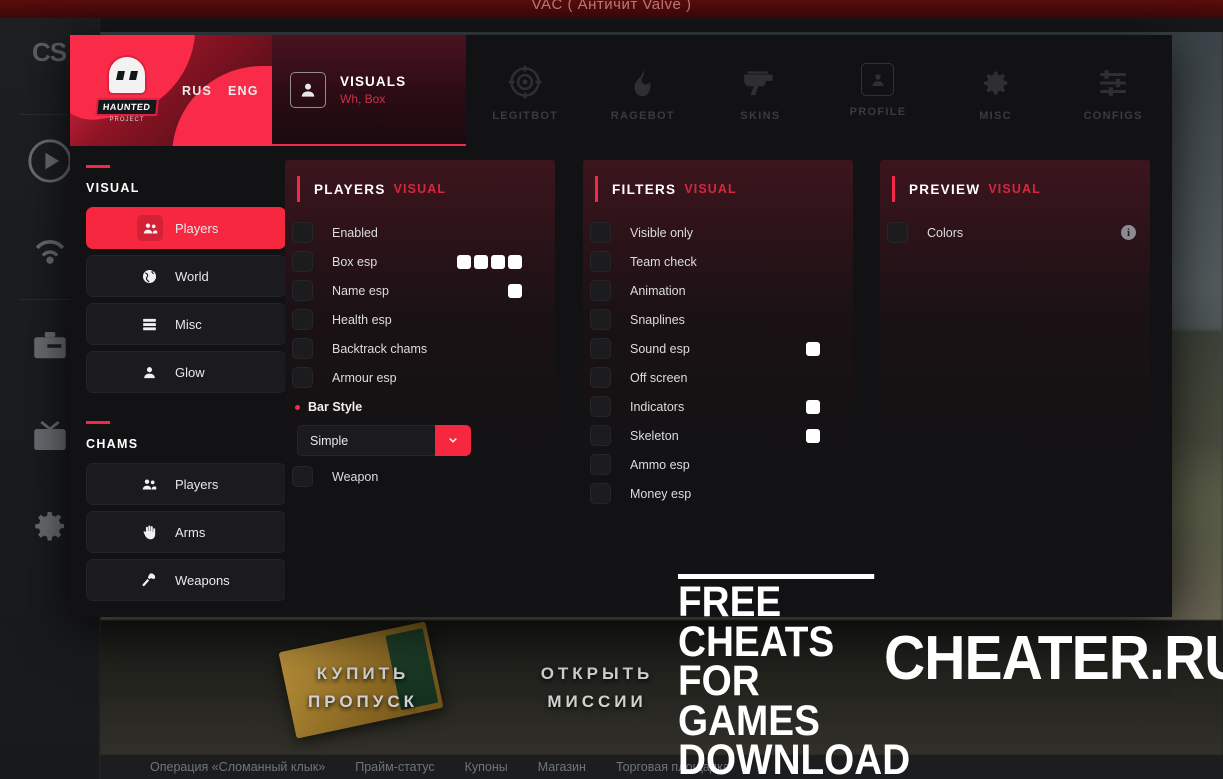  I want to click on sidebar-item-chams-players: Players, so click(186, 484).